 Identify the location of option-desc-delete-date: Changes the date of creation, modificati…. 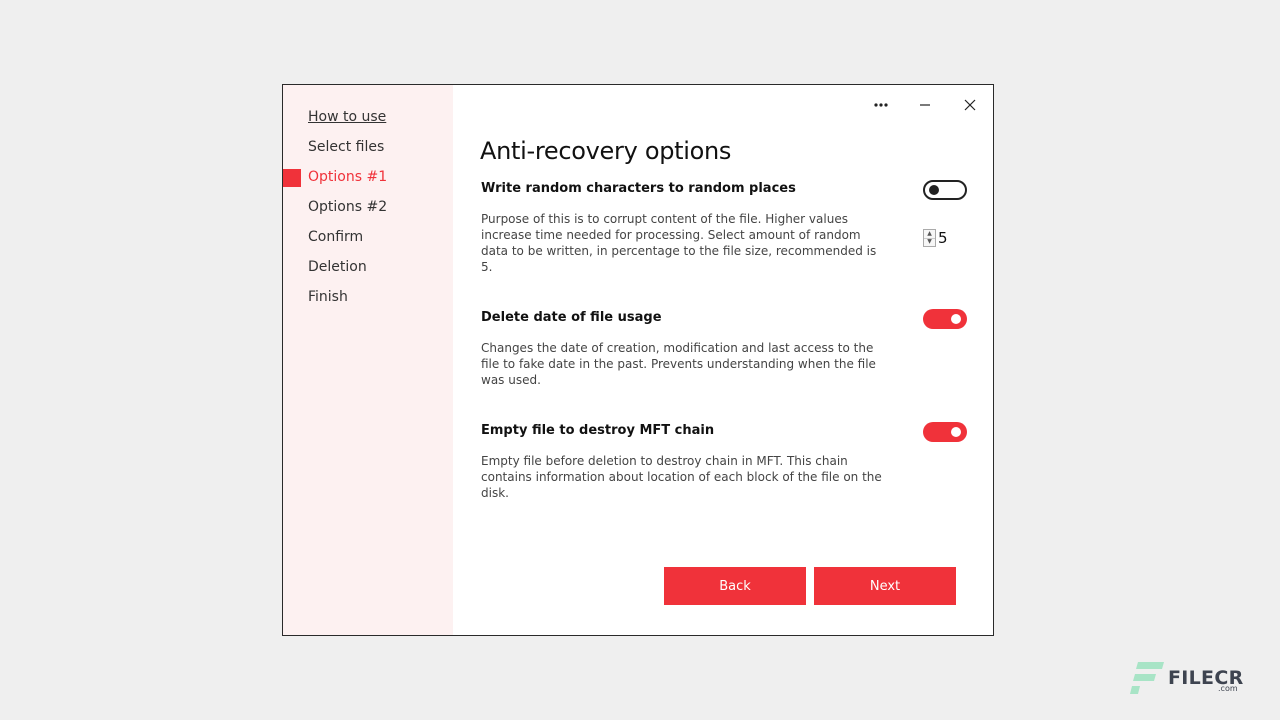
(678, 364).